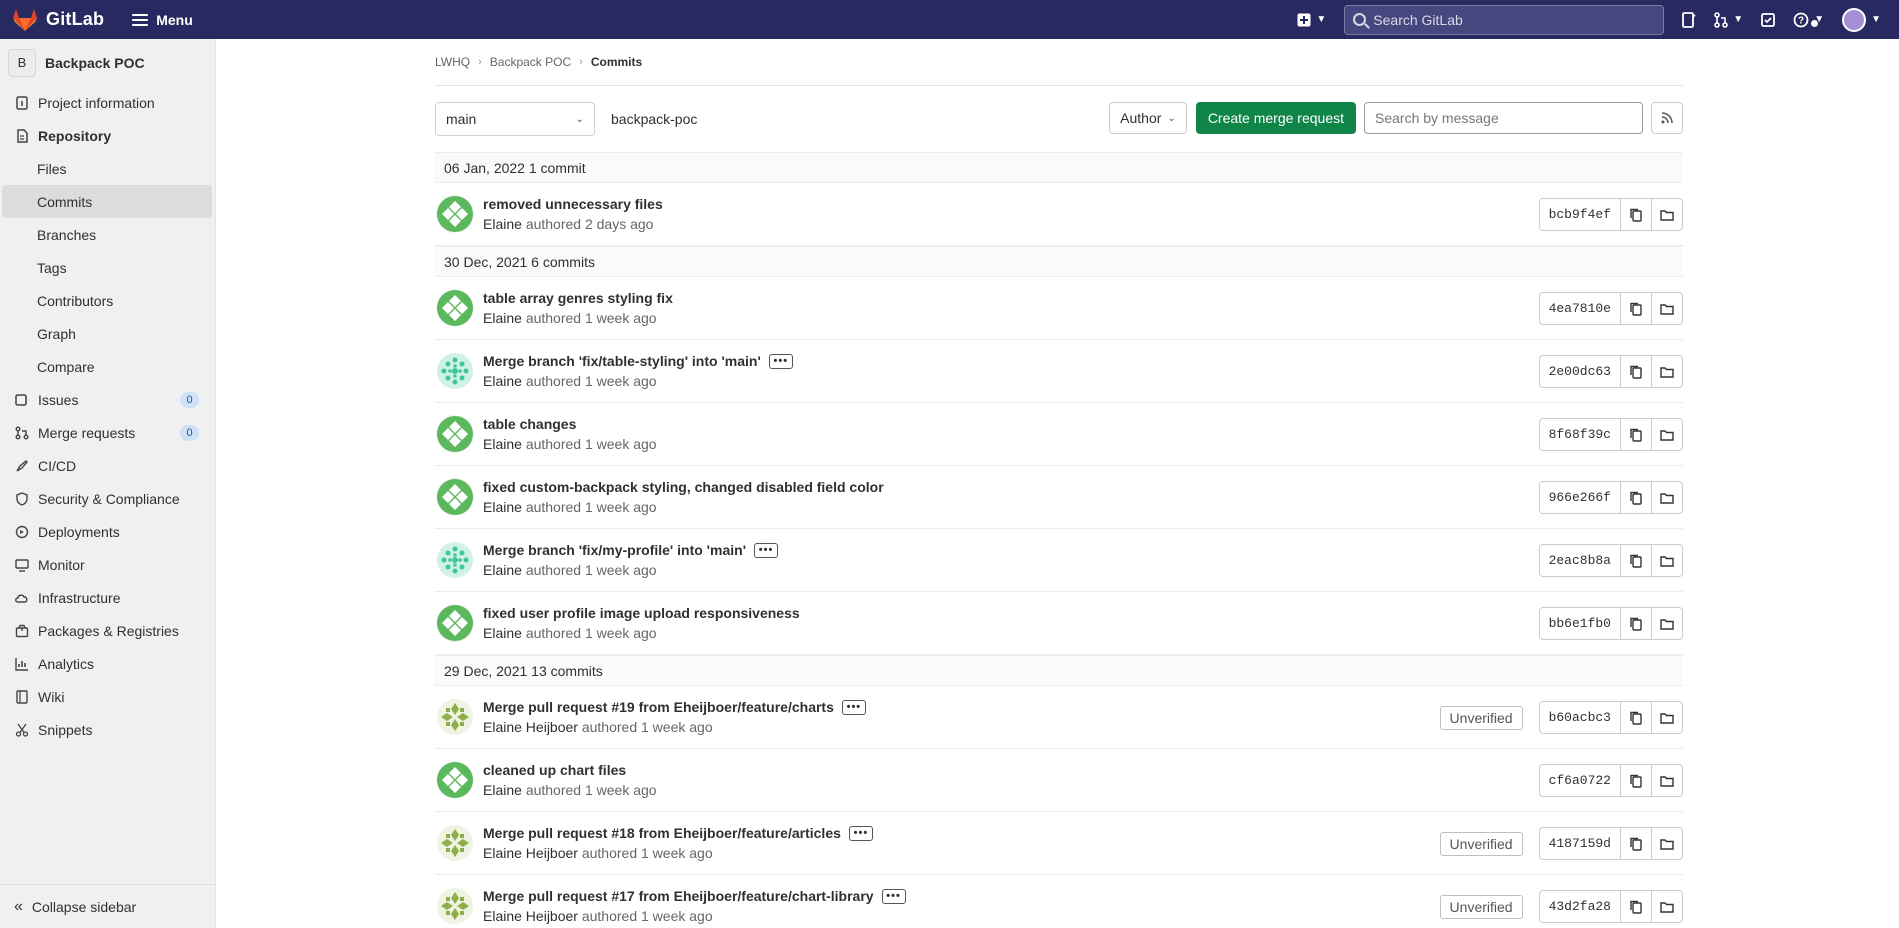 The height and width of the screenshot is (928, 1899). Describe the element at coordinates (1503, 118) in the screenshot. I see `commit-message-search-input` at that location.